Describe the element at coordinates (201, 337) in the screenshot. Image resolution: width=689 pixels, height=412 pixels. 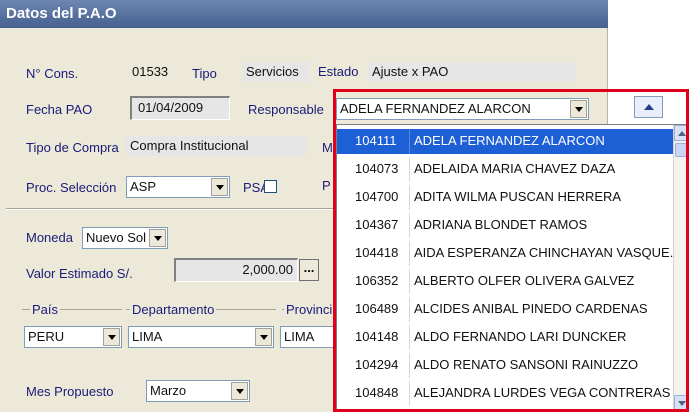
I see `departamento-select: LIMA` at that location.